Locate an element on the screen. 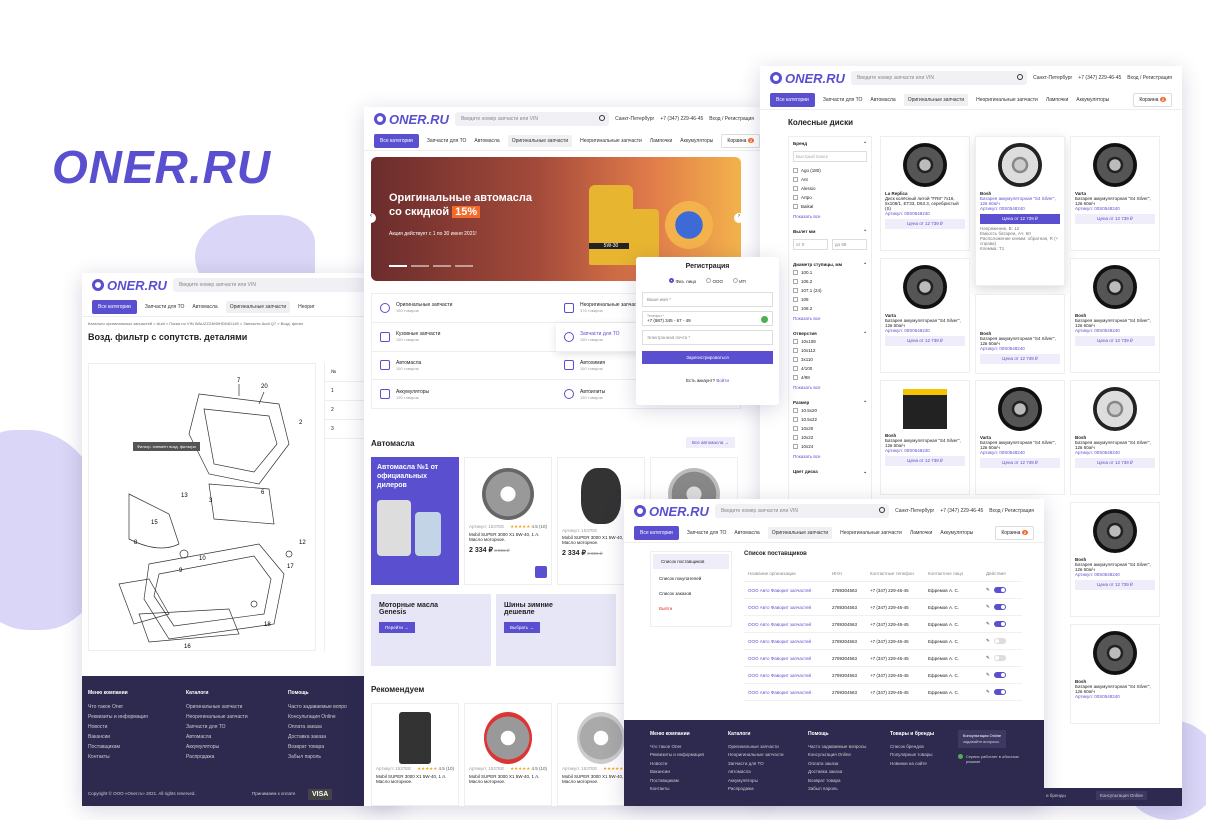 The width and height of the screenshot is (1206, 820). filter-option: 108.2 is located at coordinates (830, 308).